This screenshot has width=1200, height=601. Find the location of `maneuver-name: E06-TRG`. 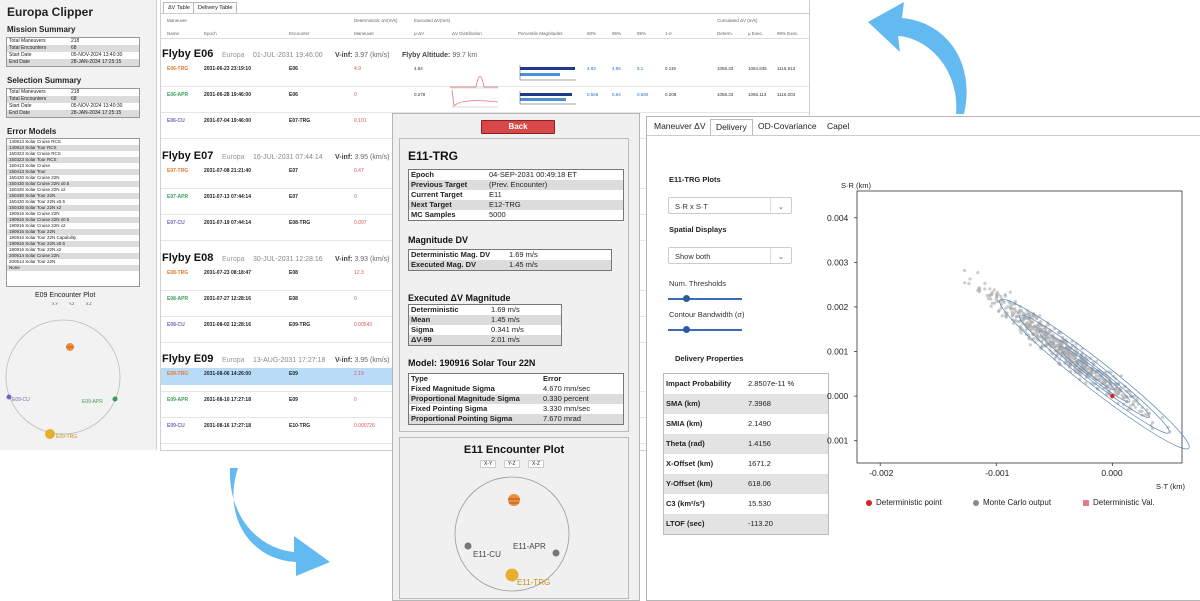

maneuver-name: E06-TRG is located at coordinates (177, 69).